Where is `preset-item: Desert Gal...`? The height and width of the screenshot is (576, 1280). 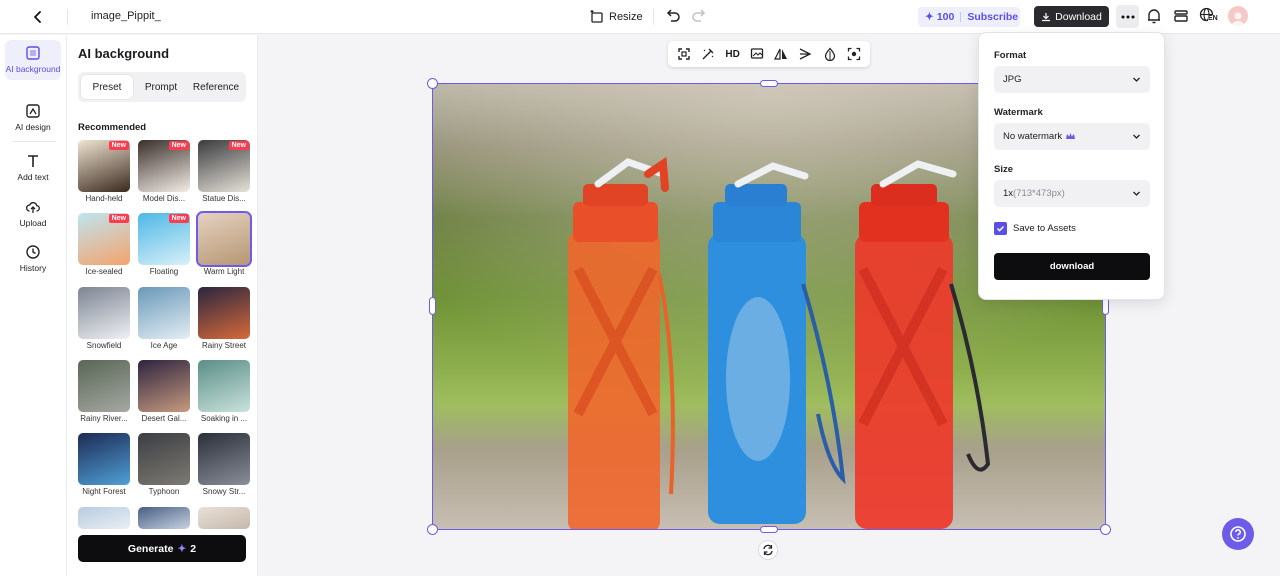 preset-item: Desert Gal... is located at coordinates (164, 391).